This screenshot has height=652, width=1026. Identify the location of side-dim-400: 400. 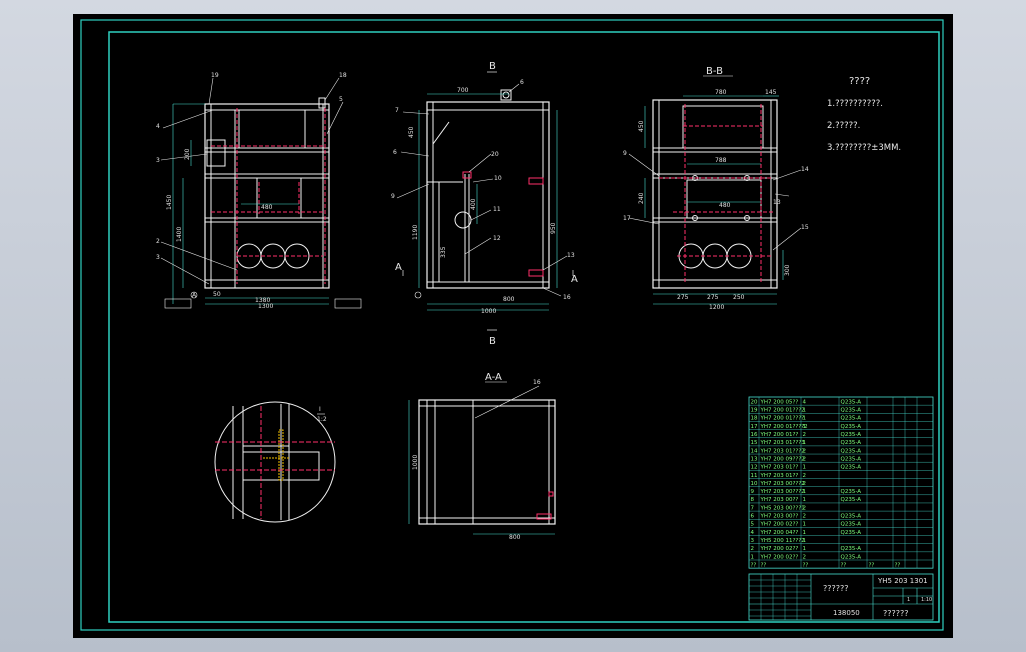
(473, 204).